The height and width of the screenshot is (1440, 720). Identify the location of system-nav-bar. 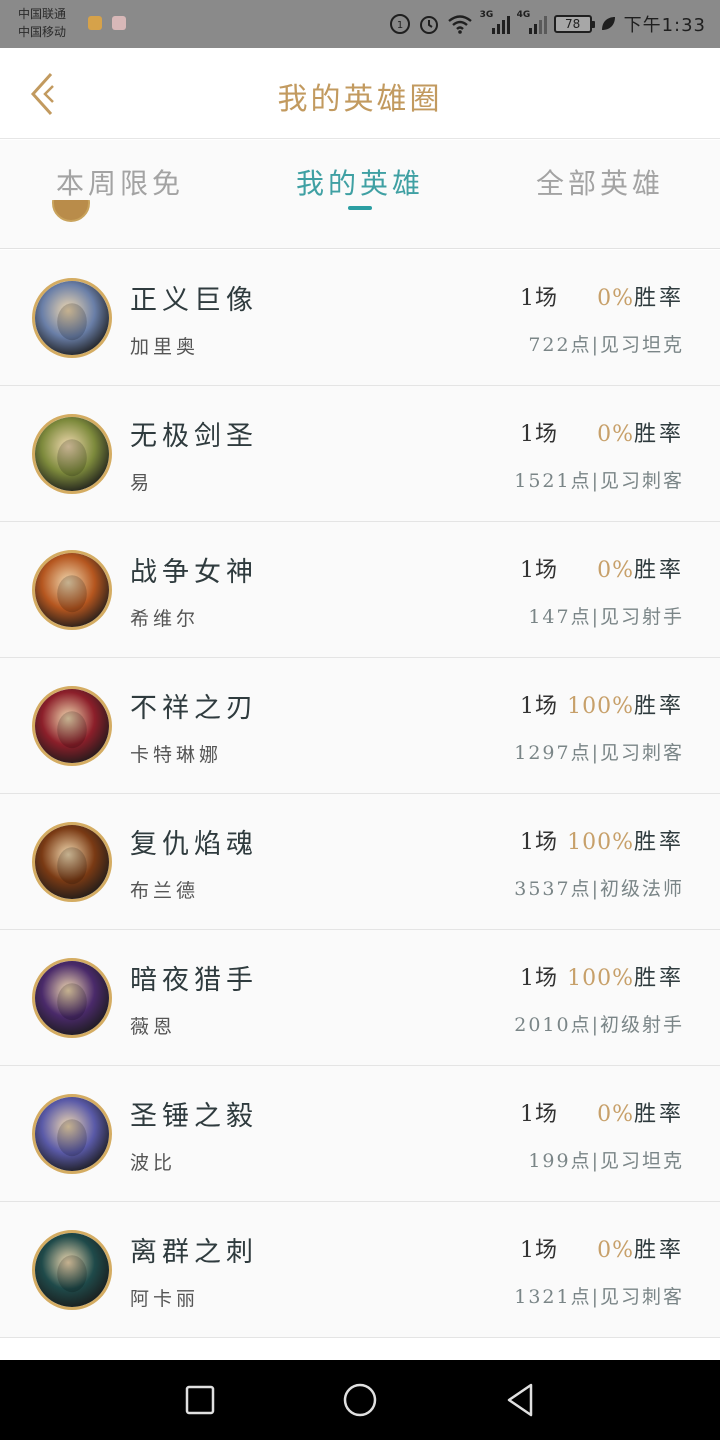
(360, 1400).